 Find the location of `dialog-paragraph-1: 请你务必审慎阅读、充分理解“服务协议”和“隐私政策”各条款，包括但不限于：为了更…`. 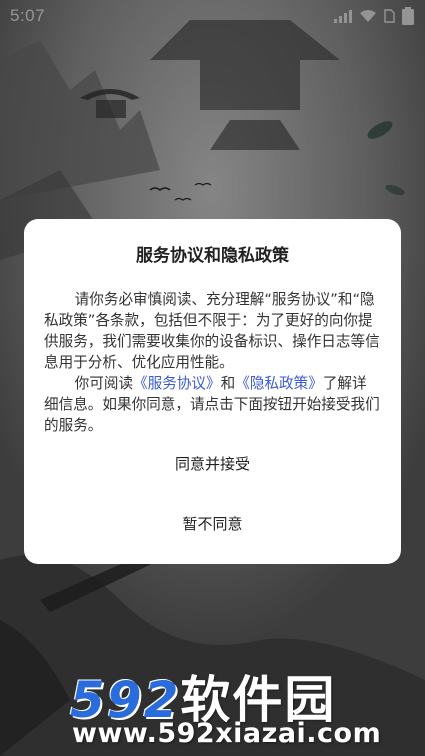

dialog-paragraph-1: 请你务必审慎阅读、充分理解“服务协议”和“隐私政策”各条款，包括但不限于：为了更… is located at coordinates (212, 331).